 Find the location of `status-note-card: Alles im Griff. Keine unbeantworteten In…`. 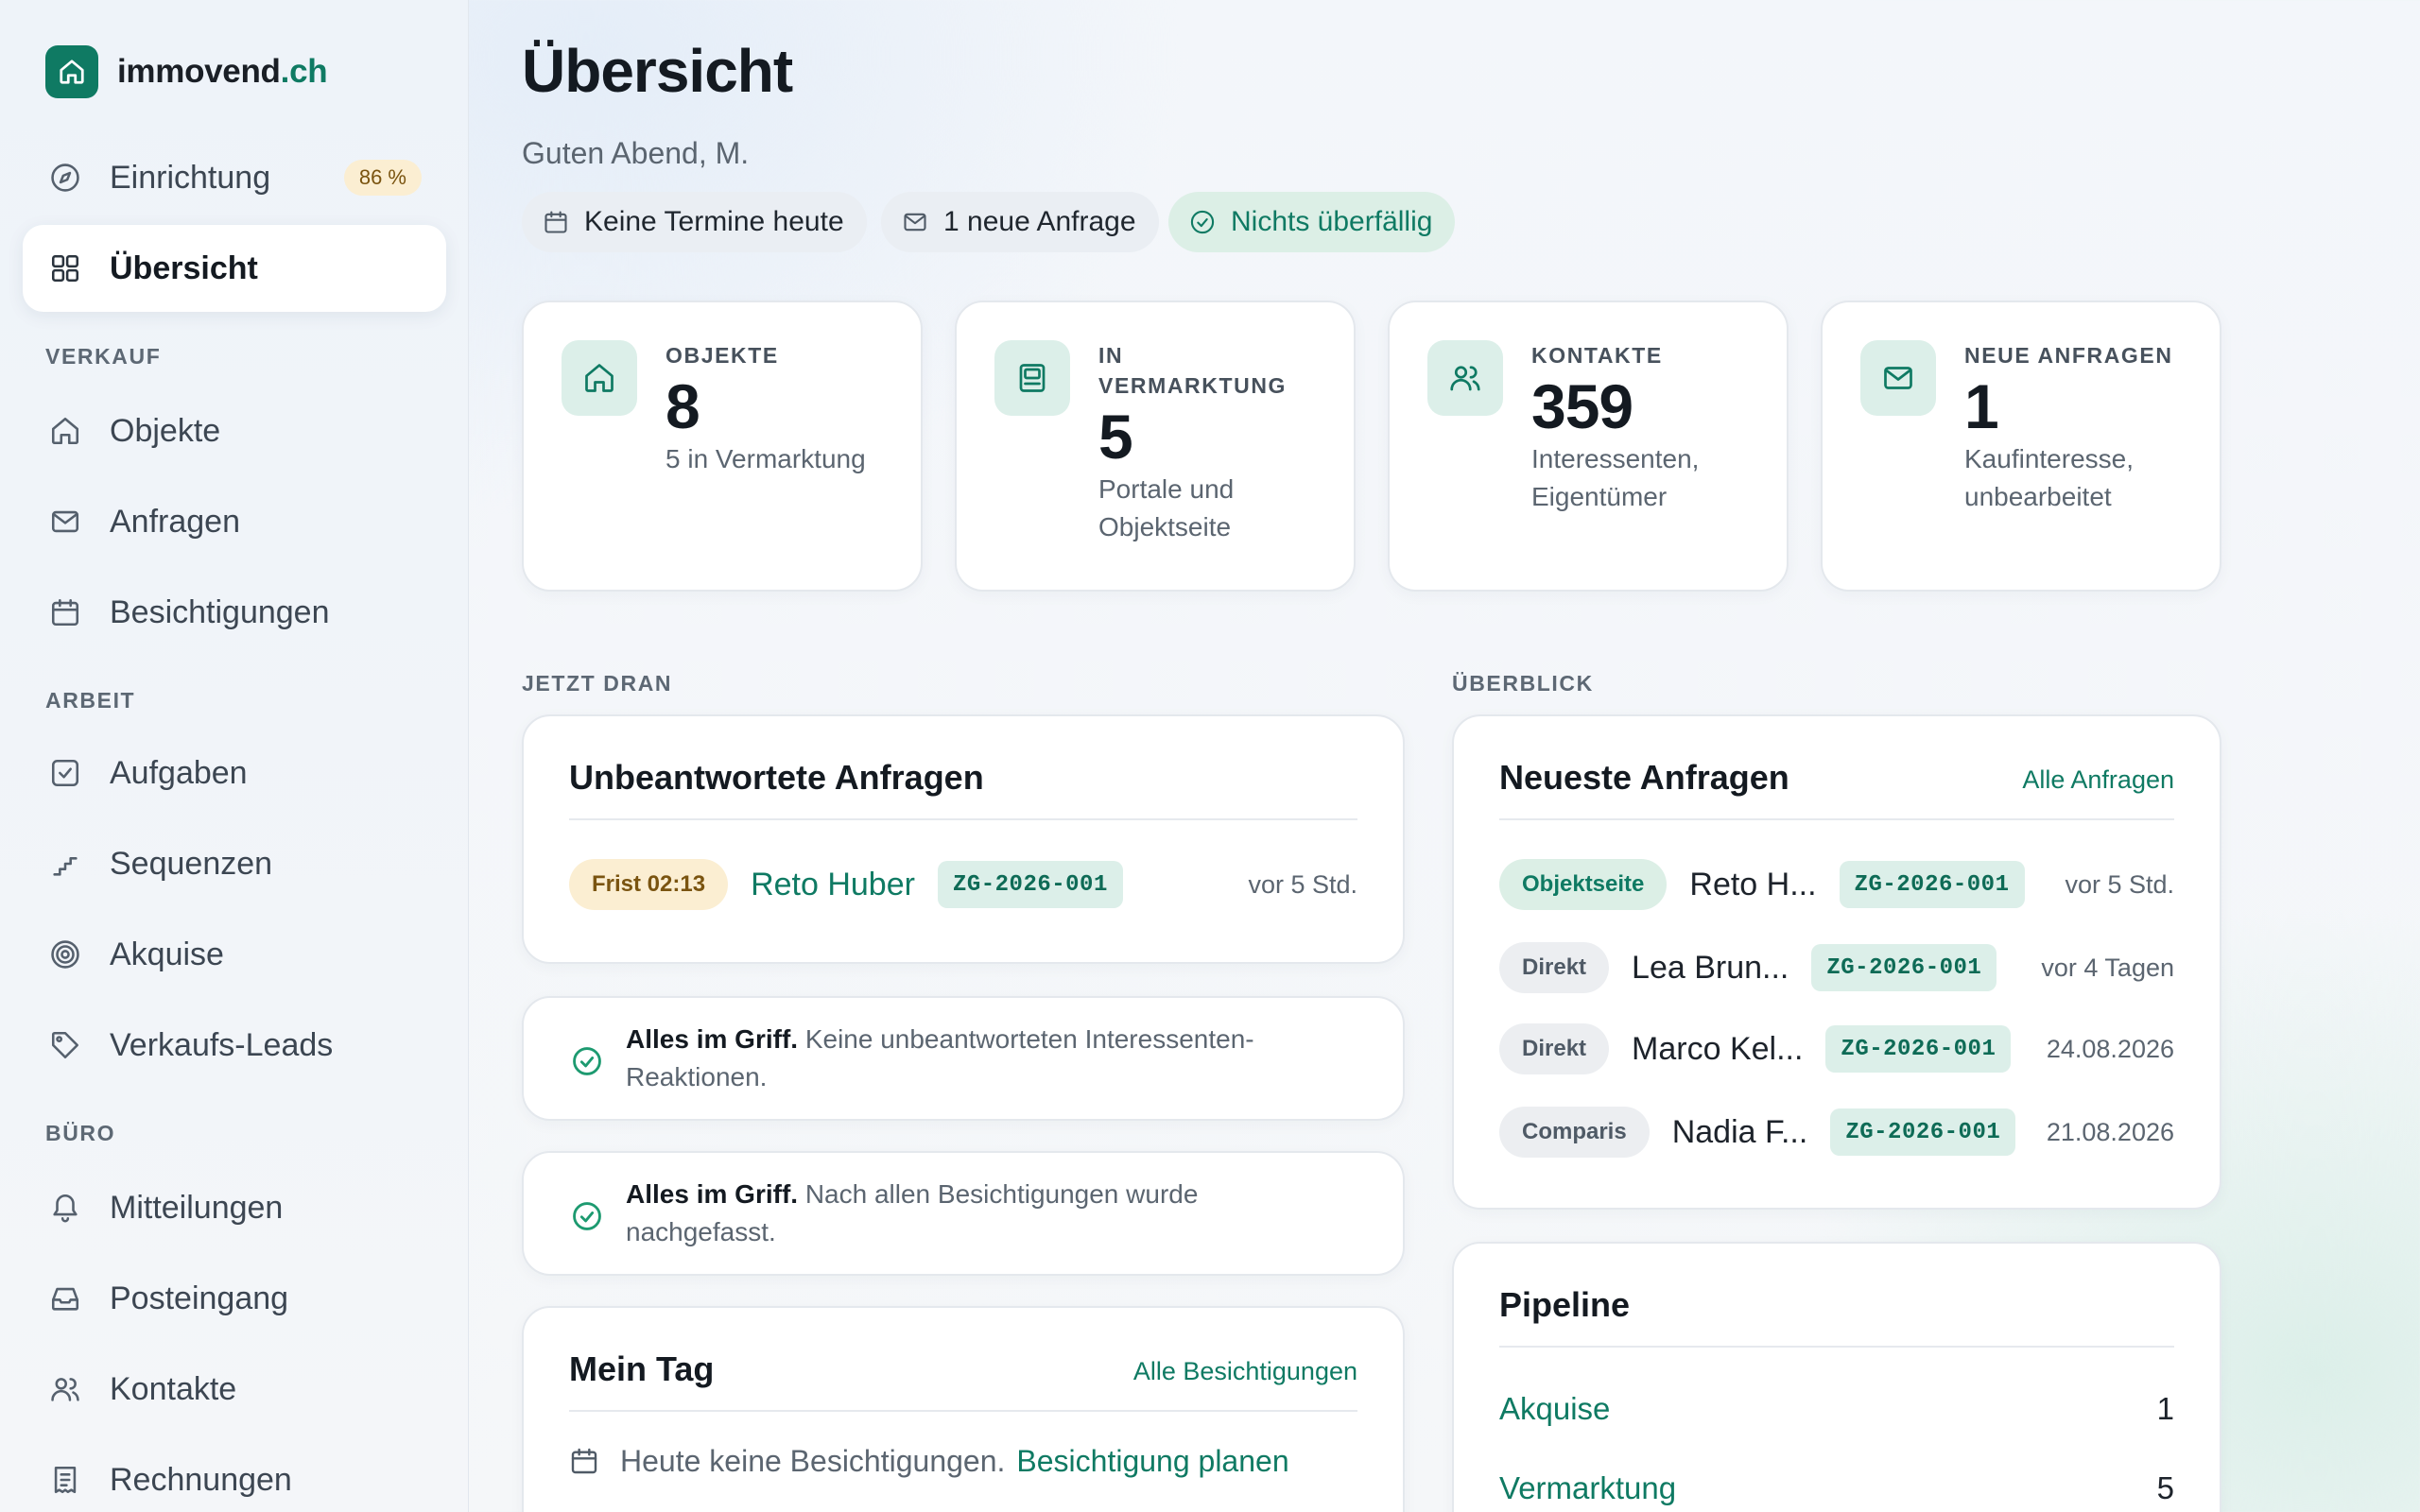

status-note-card: Alles im Griff. Keine unbeantworteten In… is located at coordinates (963, 1058).